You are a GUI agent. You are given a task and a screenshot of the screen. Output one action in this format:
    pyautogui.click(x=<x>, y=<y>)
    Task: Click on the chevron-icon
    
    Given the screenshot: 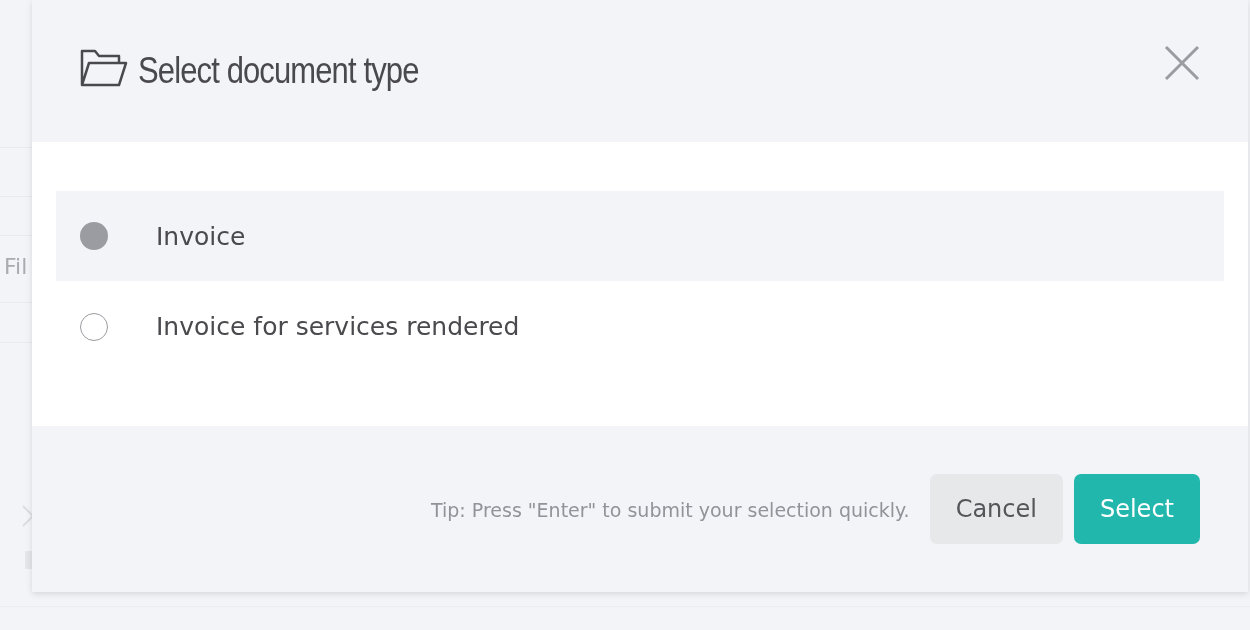 What is the action you would take?
    pyautogui.click(x=28, y=516)
    